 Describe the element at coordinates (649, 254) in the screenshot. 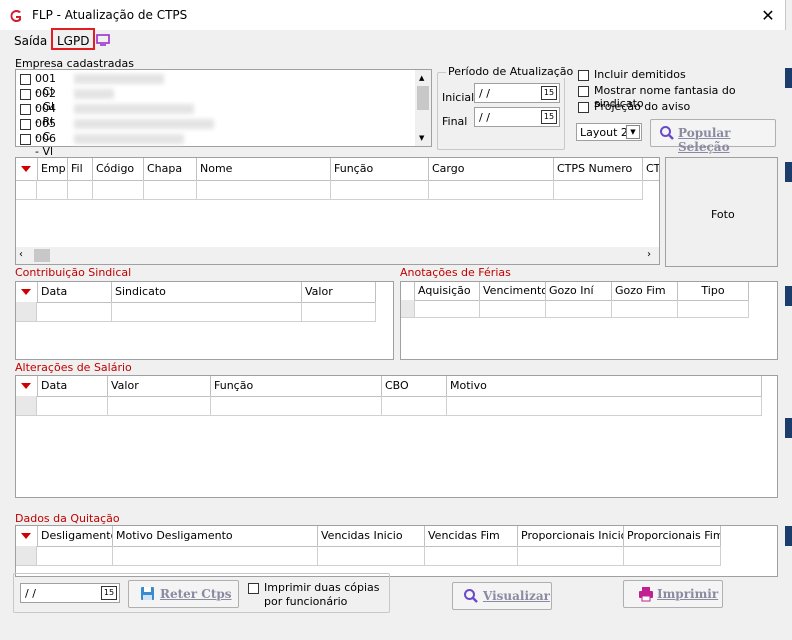

I see `scroll-right-icon: ›` at that location.